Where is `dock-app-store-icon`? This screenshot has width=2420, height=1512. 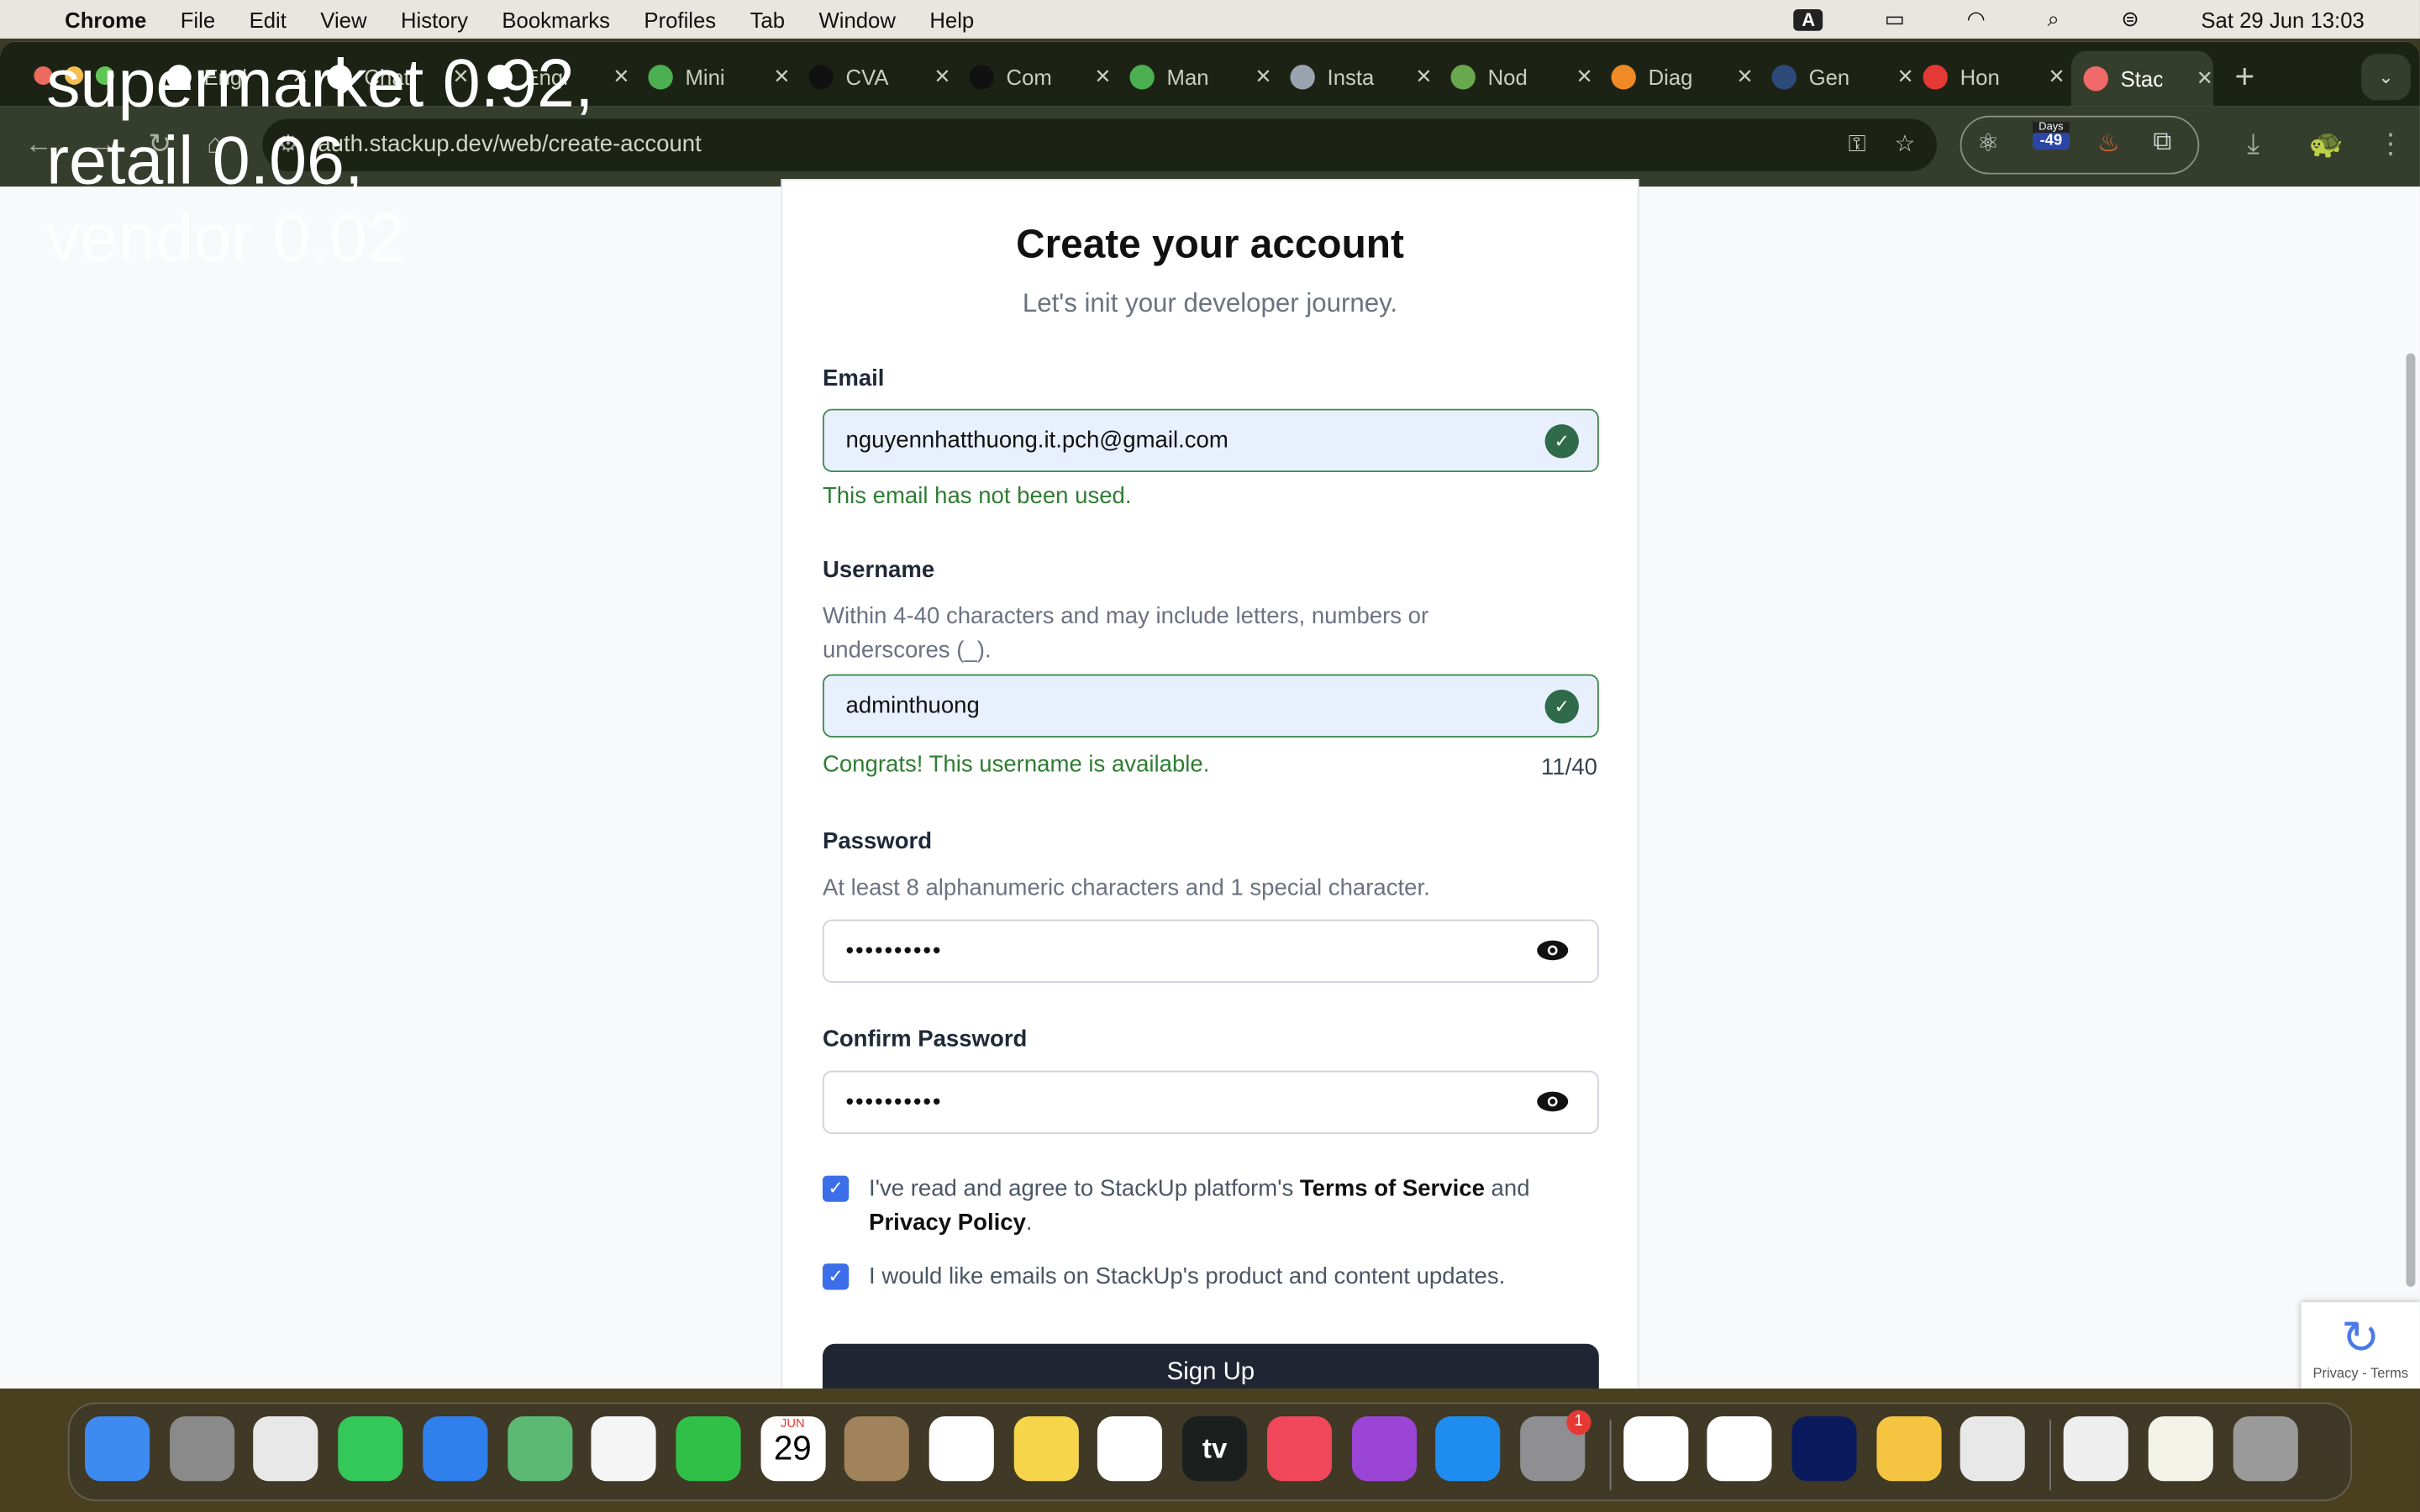 dock-app-store-icon is located at coordinates (1468, 1449).